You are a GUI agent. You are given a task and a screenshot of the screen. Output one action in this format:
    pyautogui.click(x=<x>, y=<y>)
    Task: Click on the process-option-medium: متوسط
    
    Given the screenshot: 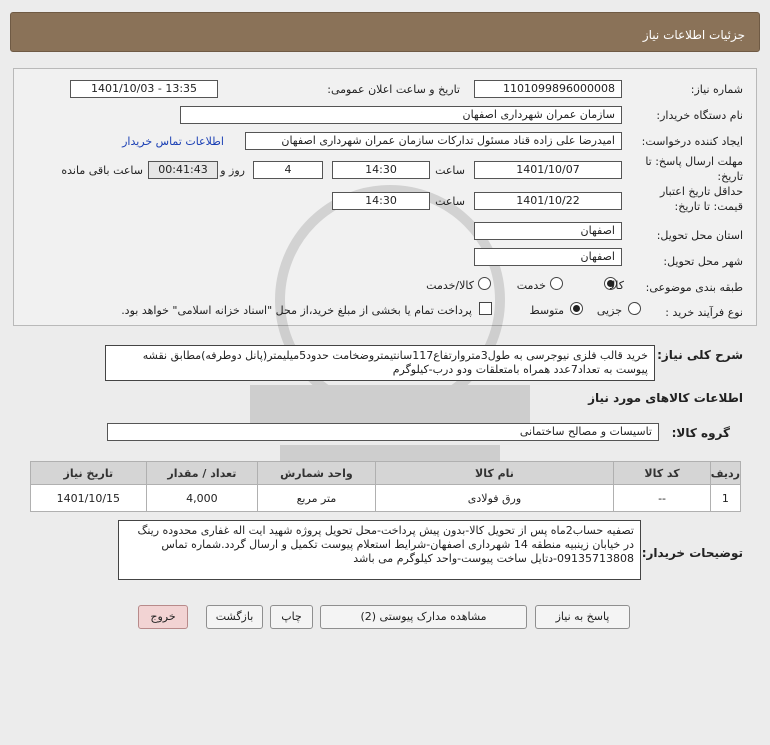 What is the action you would take?
    pyautogui.click(x=546, y=310)
    